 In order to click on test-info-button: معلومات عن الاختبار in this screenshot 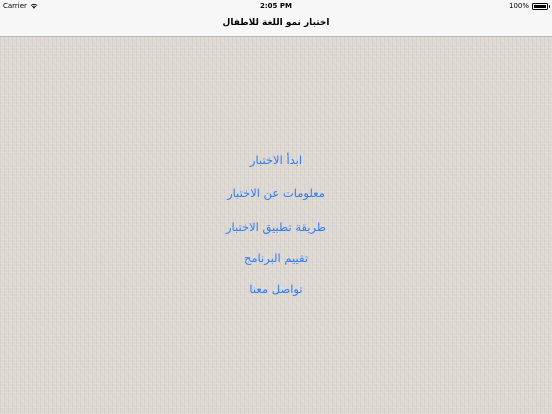, I will do `click(276, 193)`.